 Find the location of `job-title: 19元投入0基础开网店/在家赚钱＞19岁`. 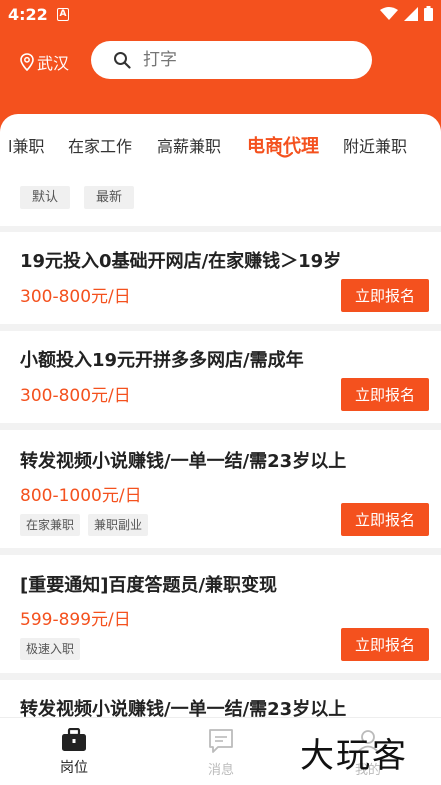

job-title: 19元投入0基础开网店/在家赚钱＞19岁 is located at coordinates (181, 261).